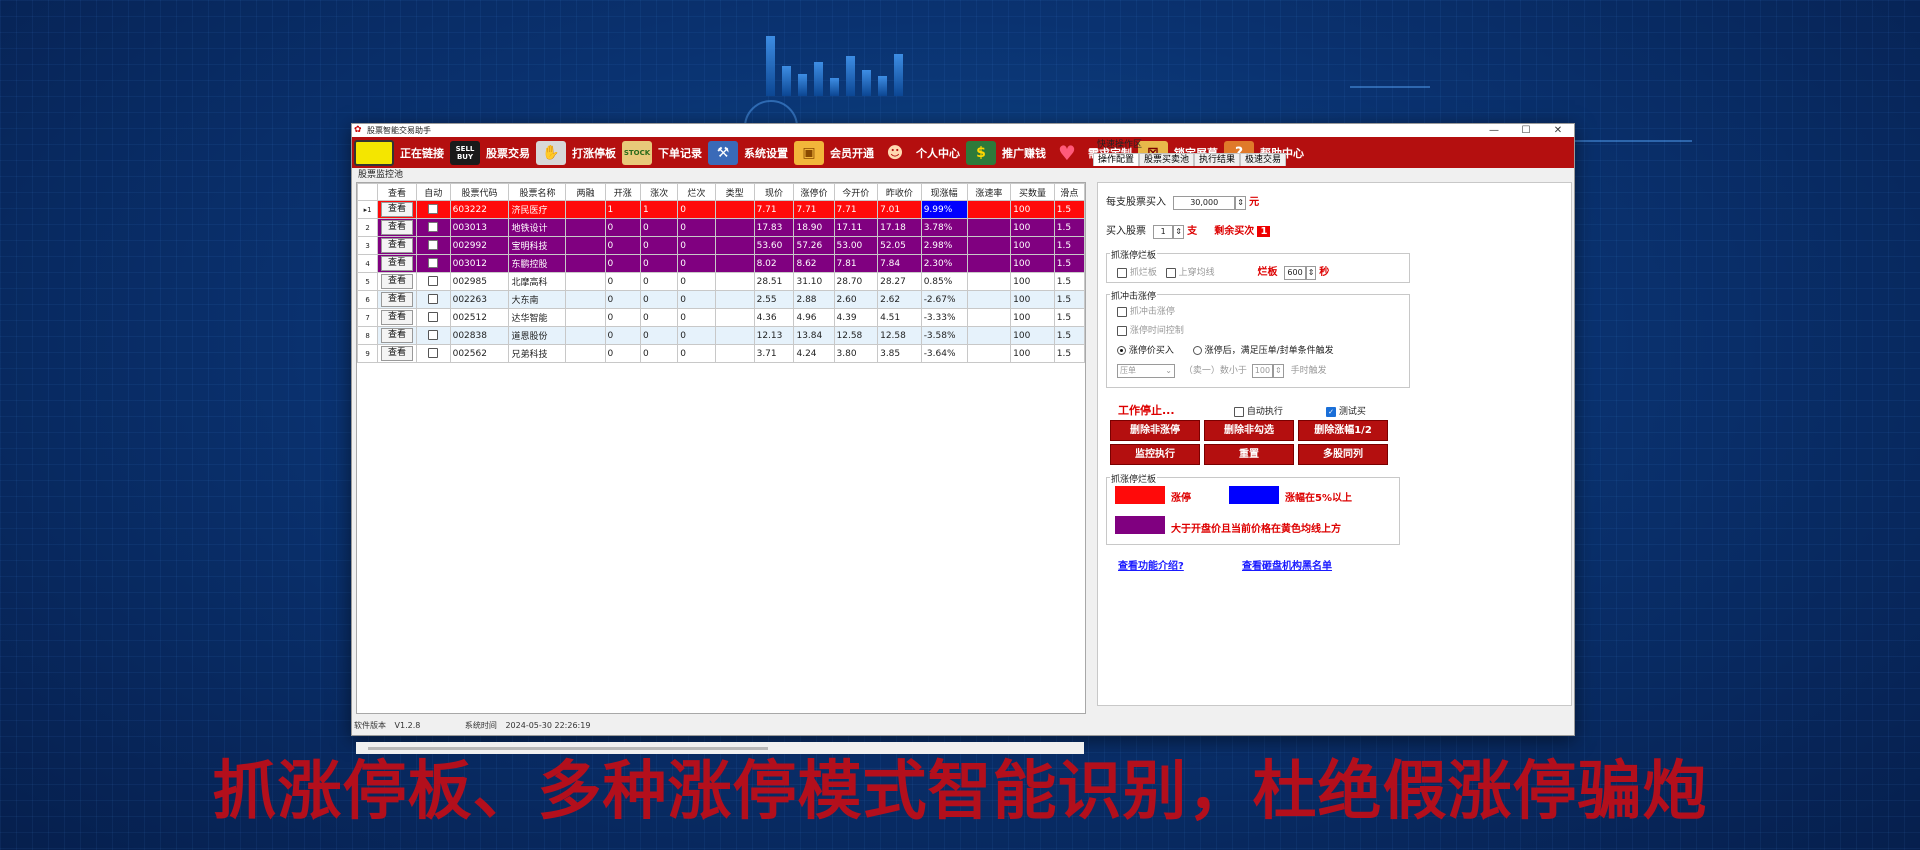 This screenshot has width=1920, height=850. I want to click on column-header: 自动, so click(433, 192).